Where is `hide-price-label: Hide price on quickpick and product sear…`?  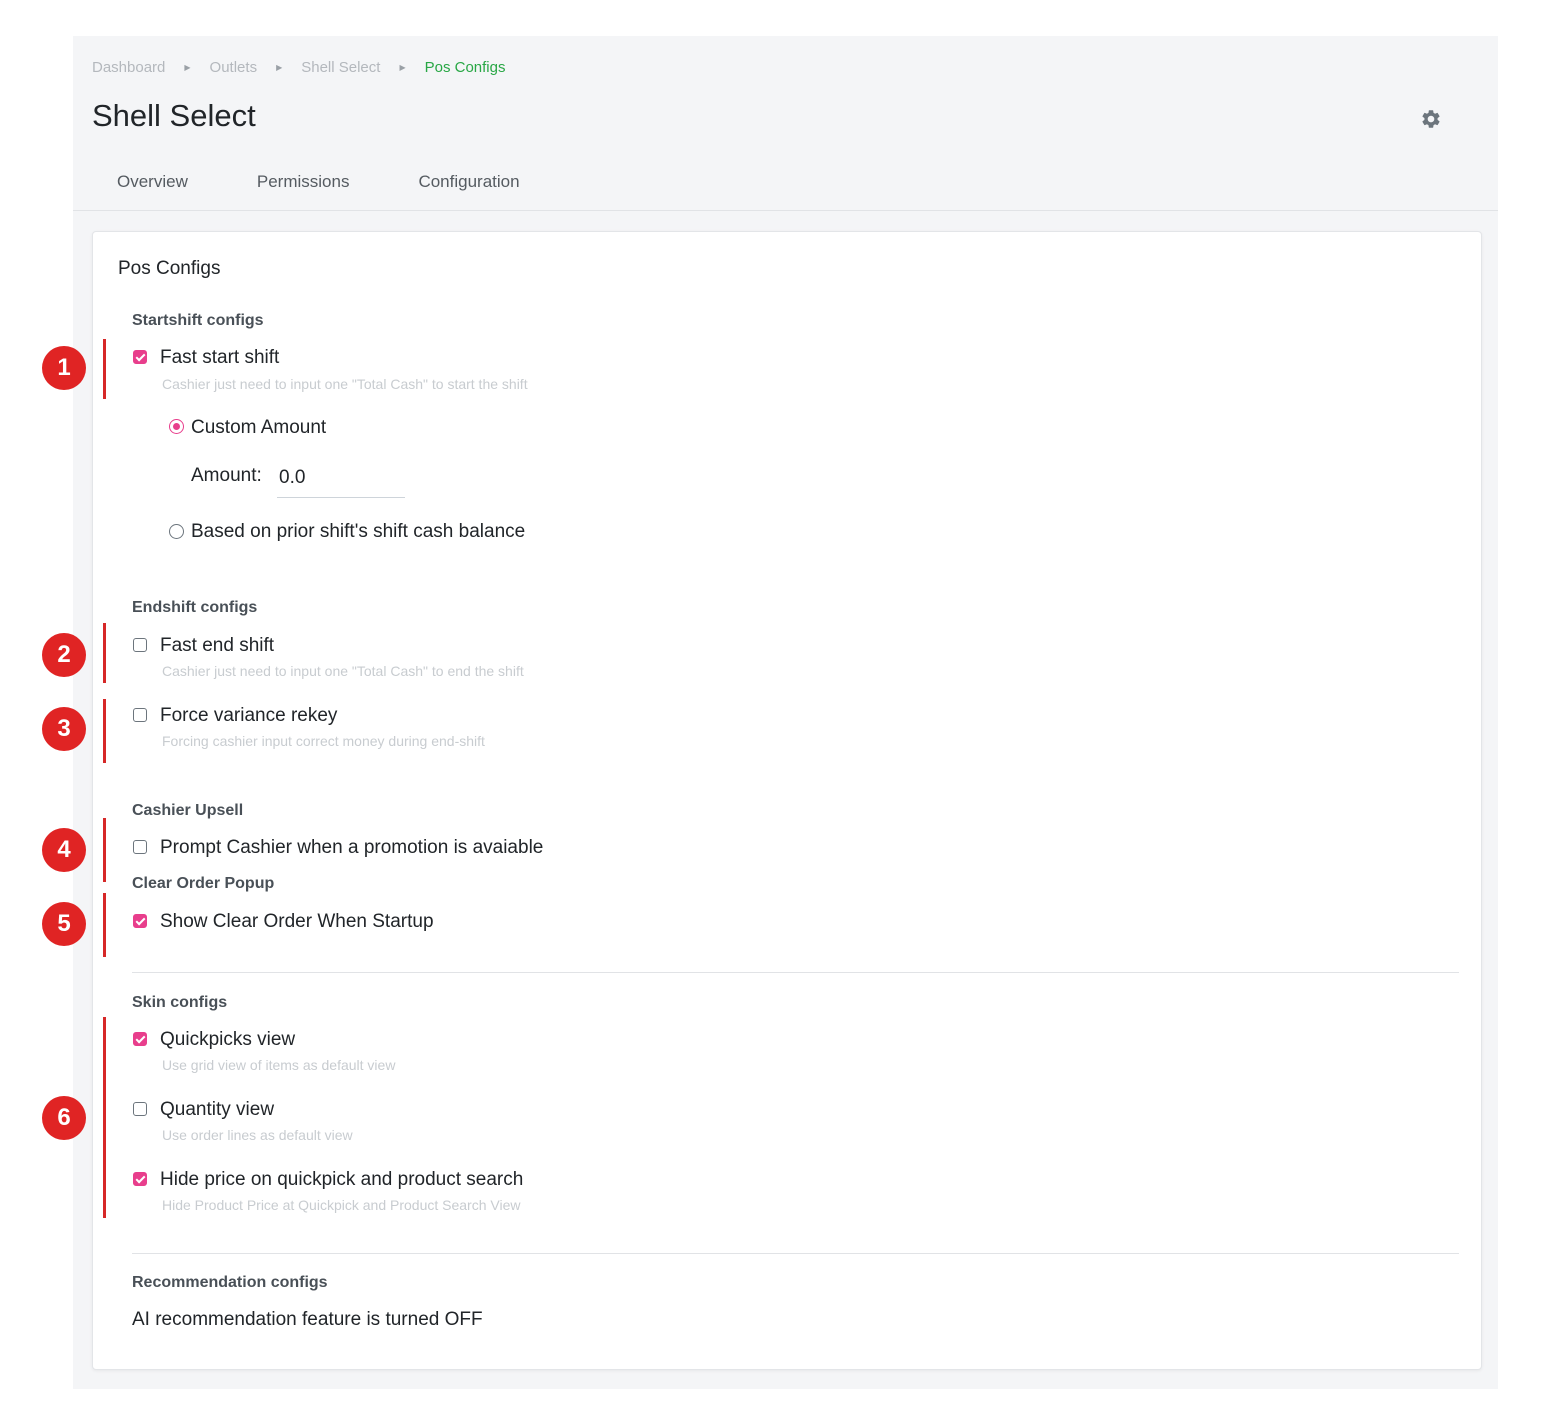
hide-price-label: Hide price on quickpick and product sear… is located at coordinates (342, 1179).